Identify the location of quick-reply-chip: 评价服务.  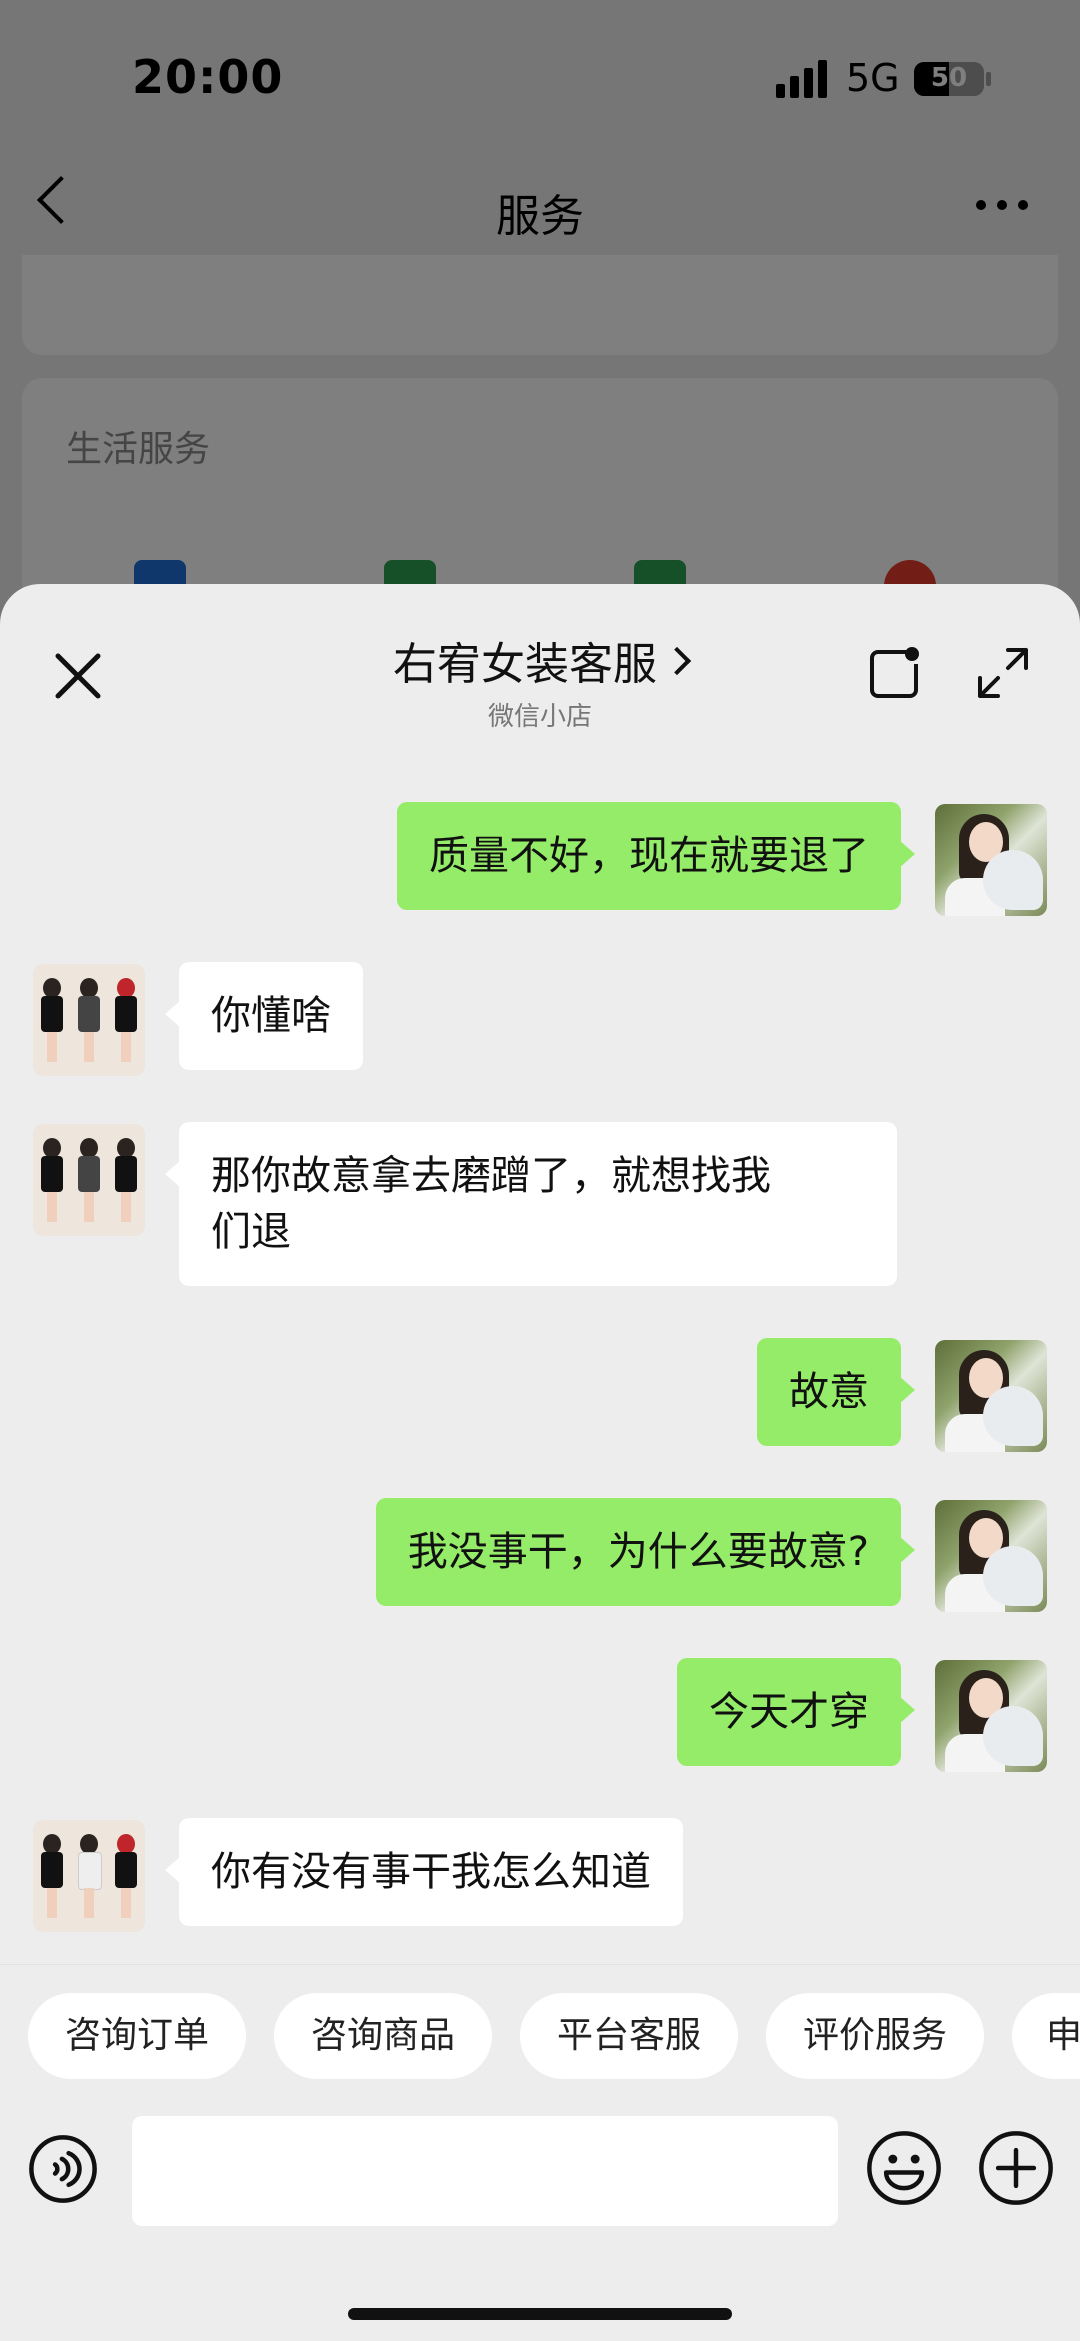
(875, 2036).